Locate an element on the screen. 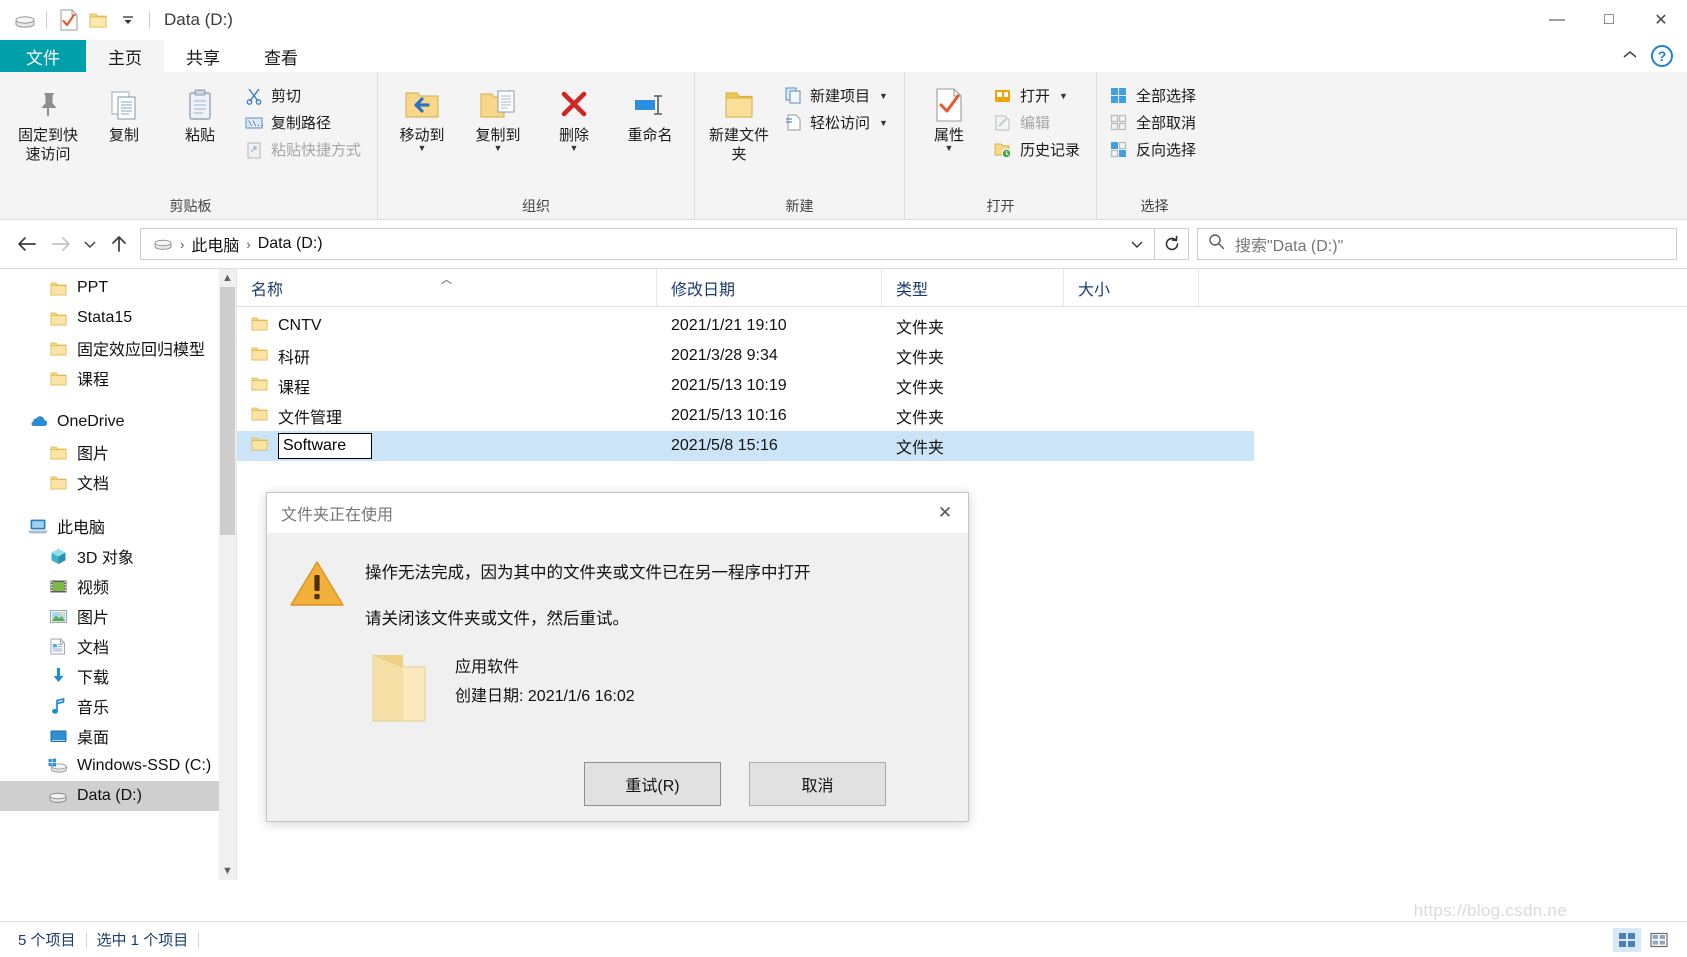 Image resolution: width=1687 pixels, height=957 pixels. sidebar-scrollbar-thumb is located at coordinates (227, 411).